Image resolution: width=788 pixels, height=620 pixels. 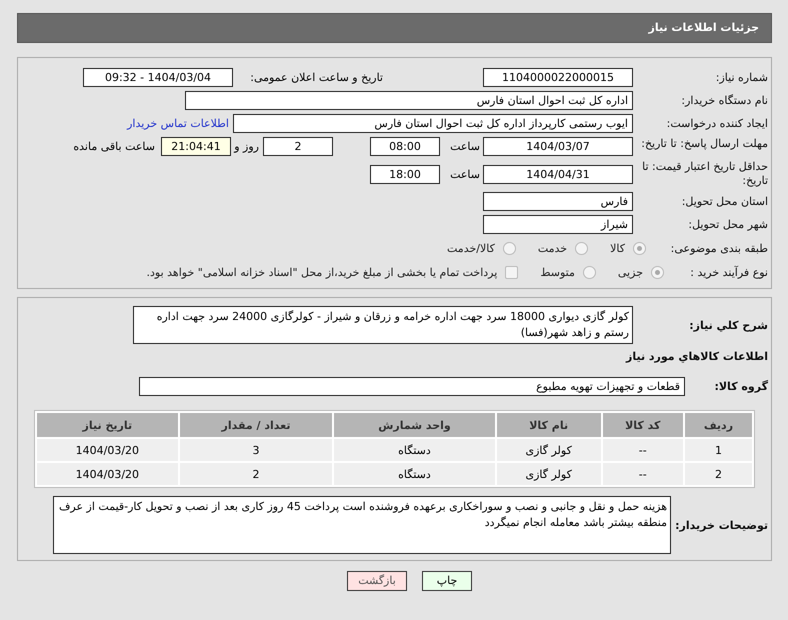 I want to click on radio-label: متوسط, so click(x=557, y=272).